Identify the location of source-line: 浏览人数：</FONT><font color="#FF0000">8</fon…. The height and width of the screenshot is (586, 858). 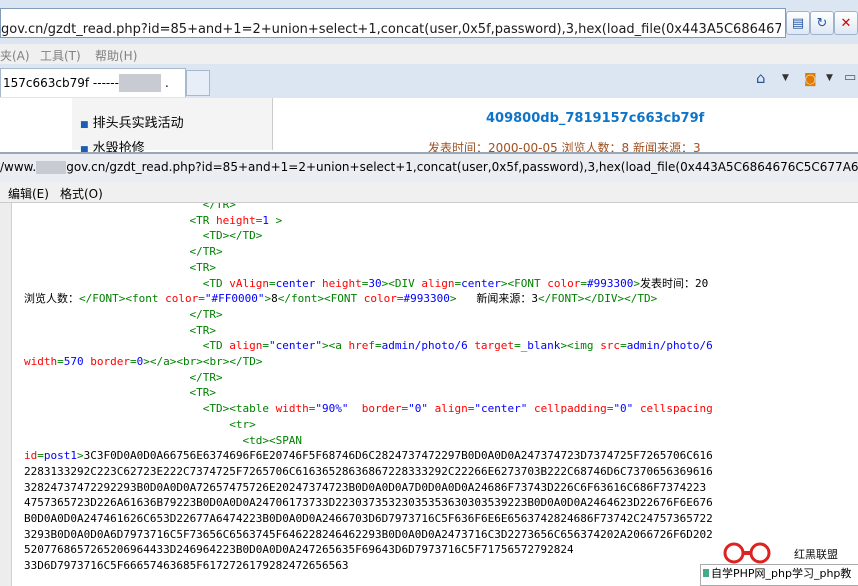
(340, 299).